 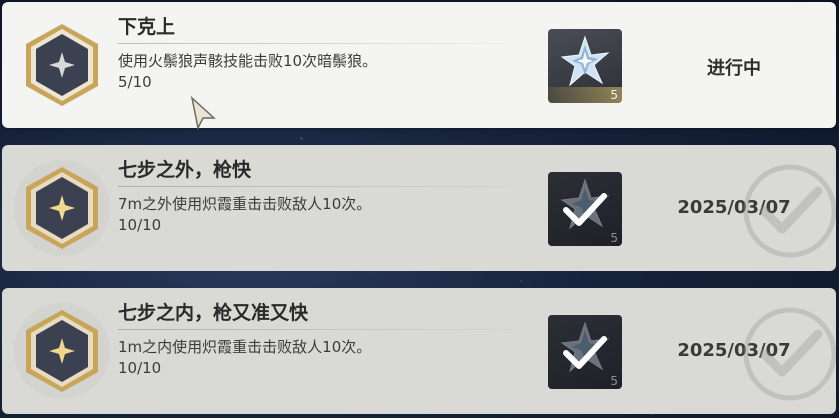 I want to click on achievement-status: 进行中, so click(x=734, y=68).